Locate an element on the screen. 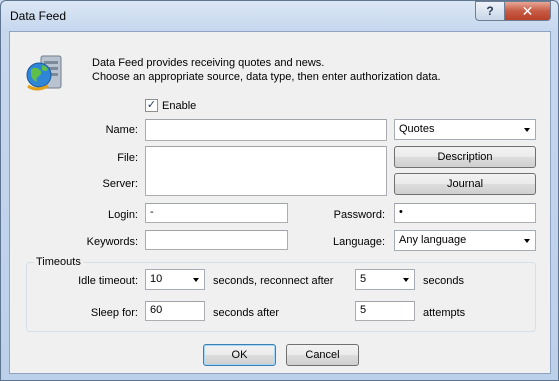 This screenshot has width=559, height=381. attempts-label: attempts is located at coordinates (444, 313).